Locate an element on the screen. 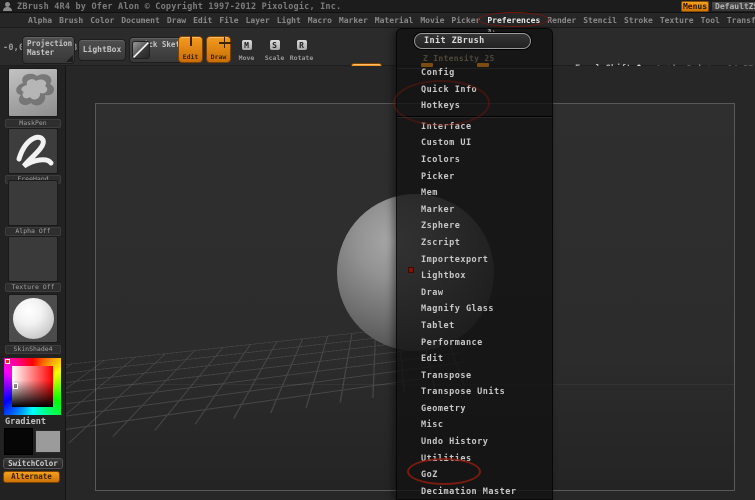 Image resolution: width=755 pixels, height=500 pixels. draw-mode-button: Draw is located at coordinates (218, 49).